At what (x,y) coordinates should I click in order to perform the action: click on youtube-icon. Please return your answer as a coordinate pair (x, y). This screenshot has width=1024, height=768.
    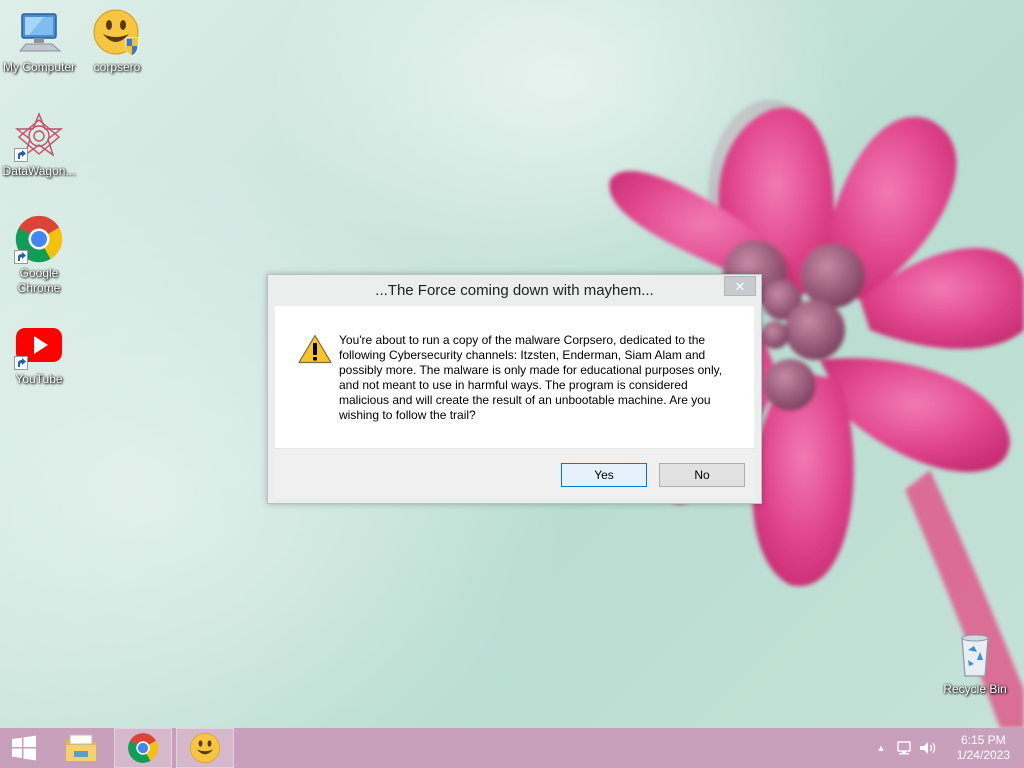
    Looking at the image, I should click on (39, 345).